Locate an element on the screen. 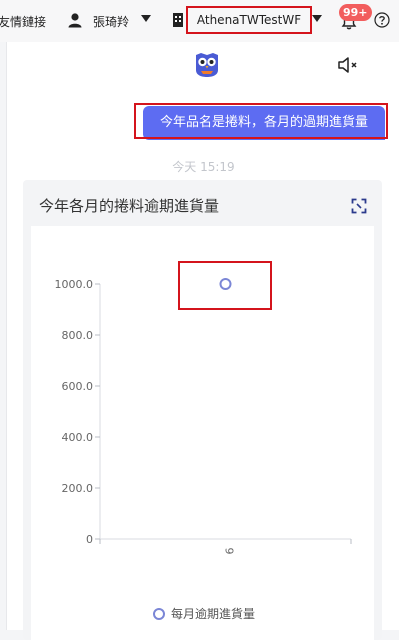  y-tick-label: 600.0 is located at coordinates (78, 386).